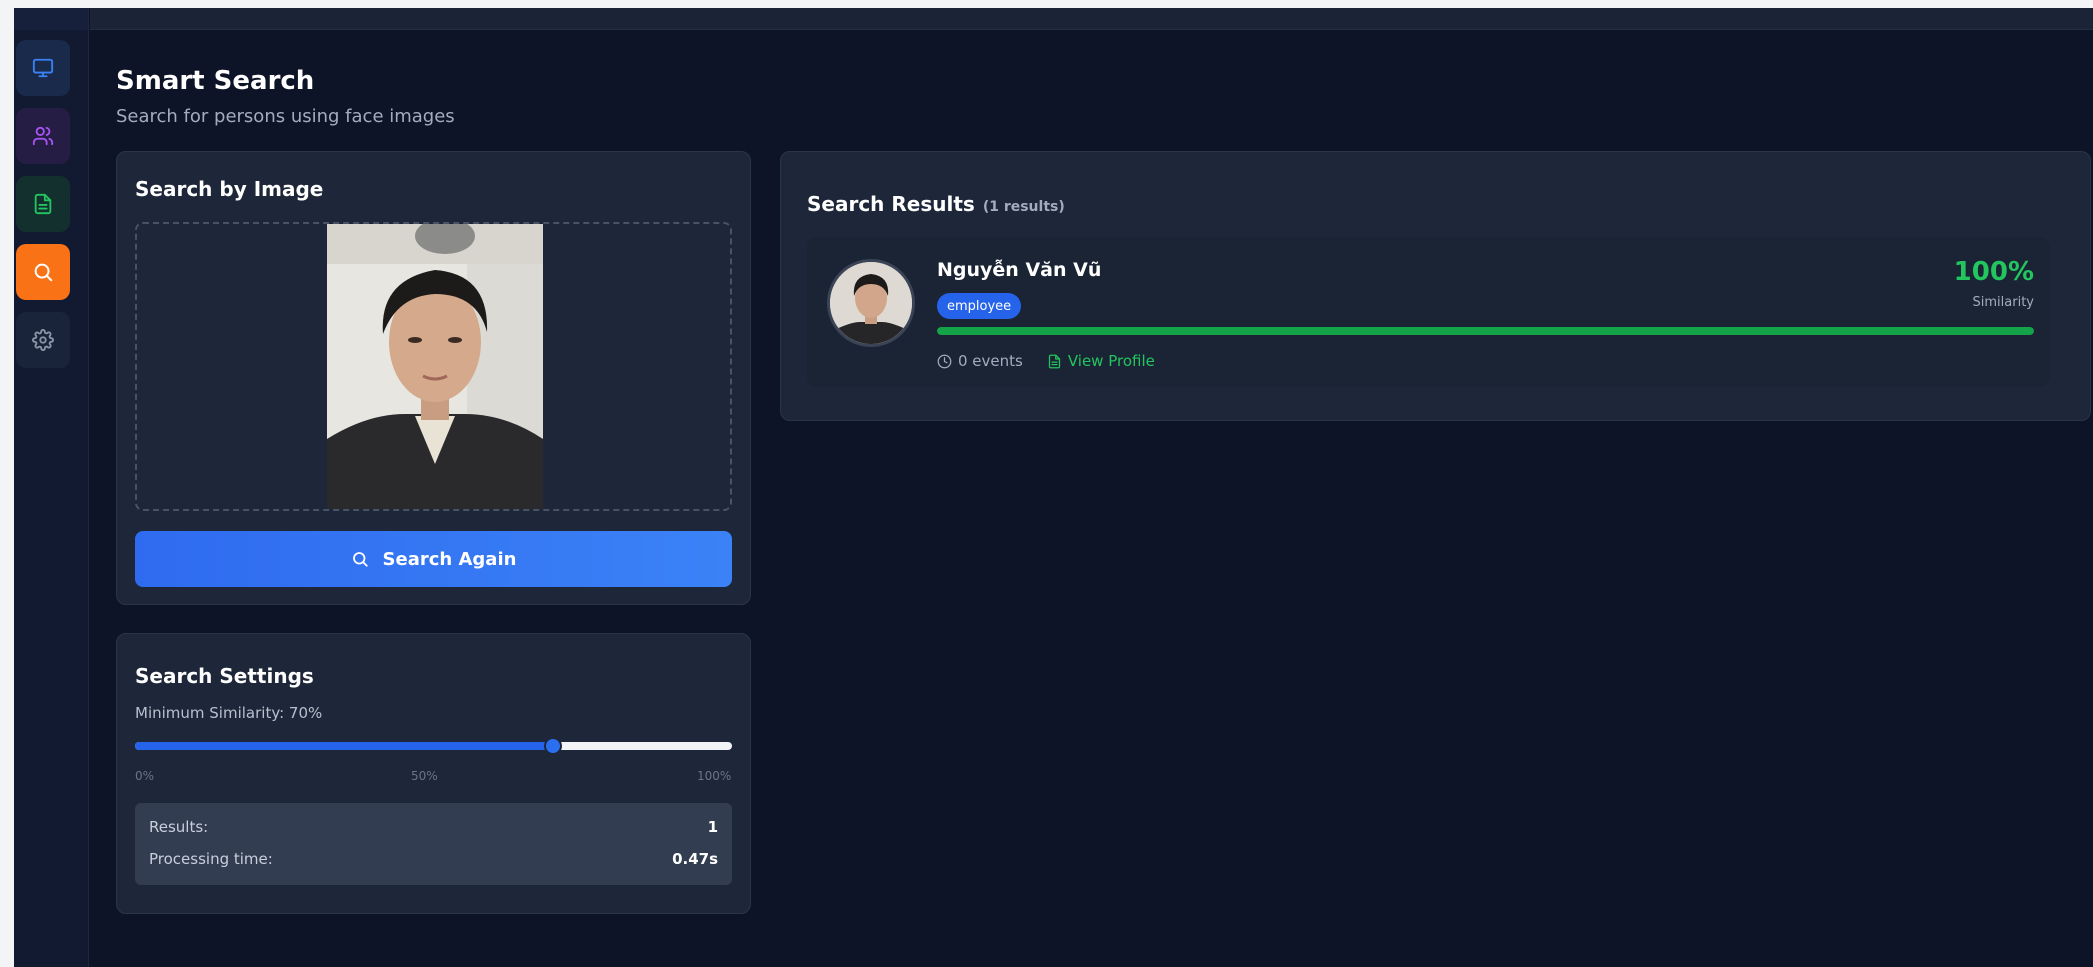 The image size is (2093, 967). What do you see at coordinates (979, 306) in the screenshot?
I see `role-badge: employee` at bounding box center [979, 306].